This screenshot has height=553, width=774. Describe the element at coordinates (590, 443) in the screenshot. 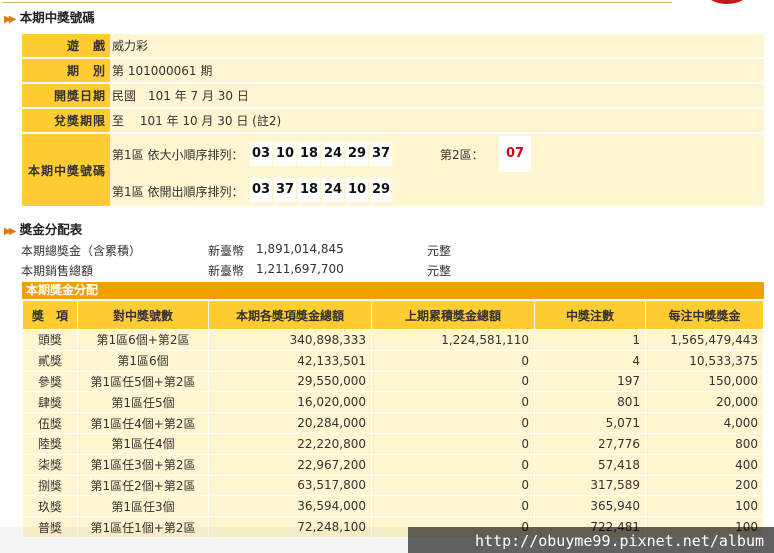

I see `table-cell: 27,776` at that location.